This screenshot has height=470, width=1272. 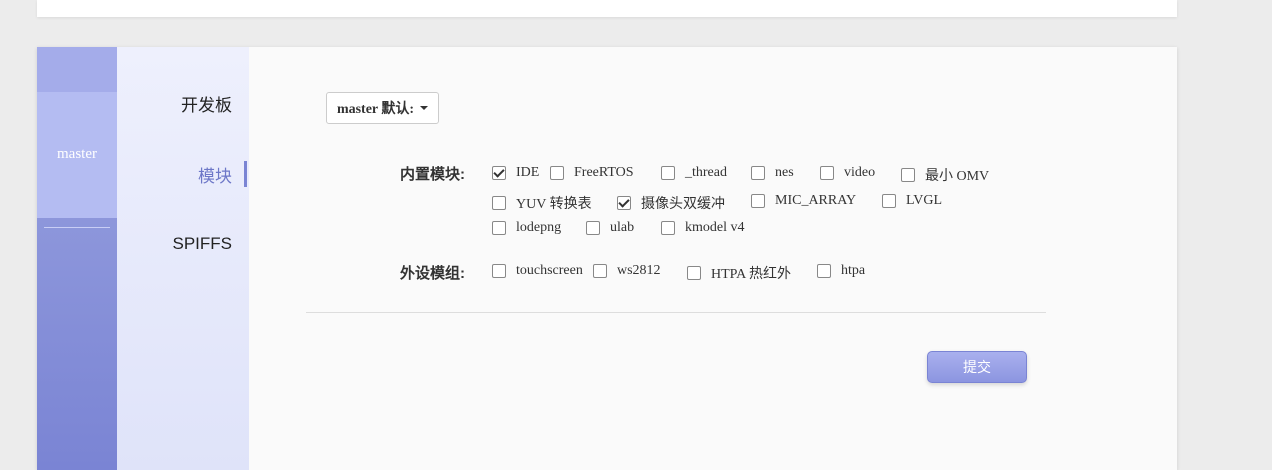 What do you see at coordinates (751, 274) in the screenshot?
I see `option-label: HTPA 热红外` at bounding box center [751, 274].